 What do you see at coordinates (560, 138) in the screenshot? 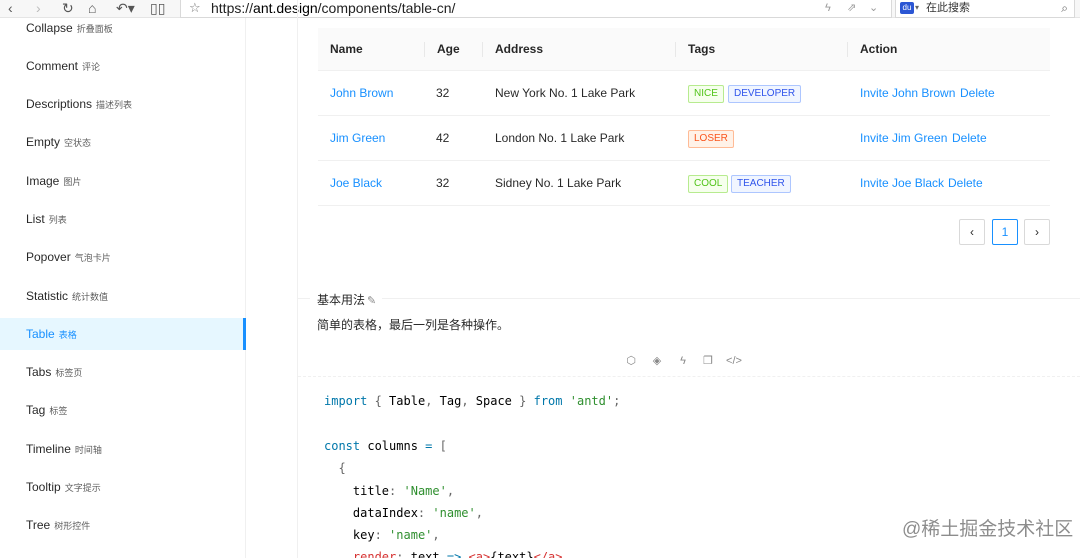
I see `address-cell: London No. 1 Lake Park` at bounding box center [560, 138].